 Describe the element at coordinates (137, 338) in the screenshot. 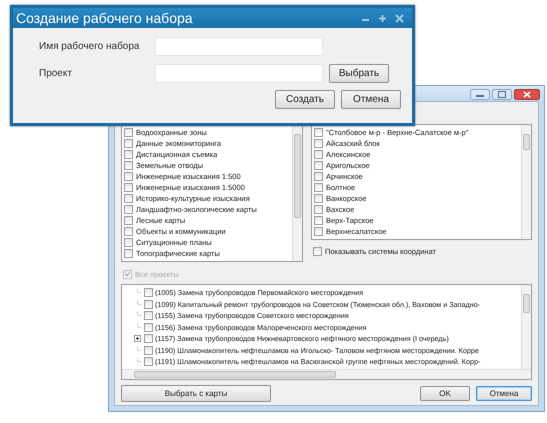

I see `expand-icon` at that location.